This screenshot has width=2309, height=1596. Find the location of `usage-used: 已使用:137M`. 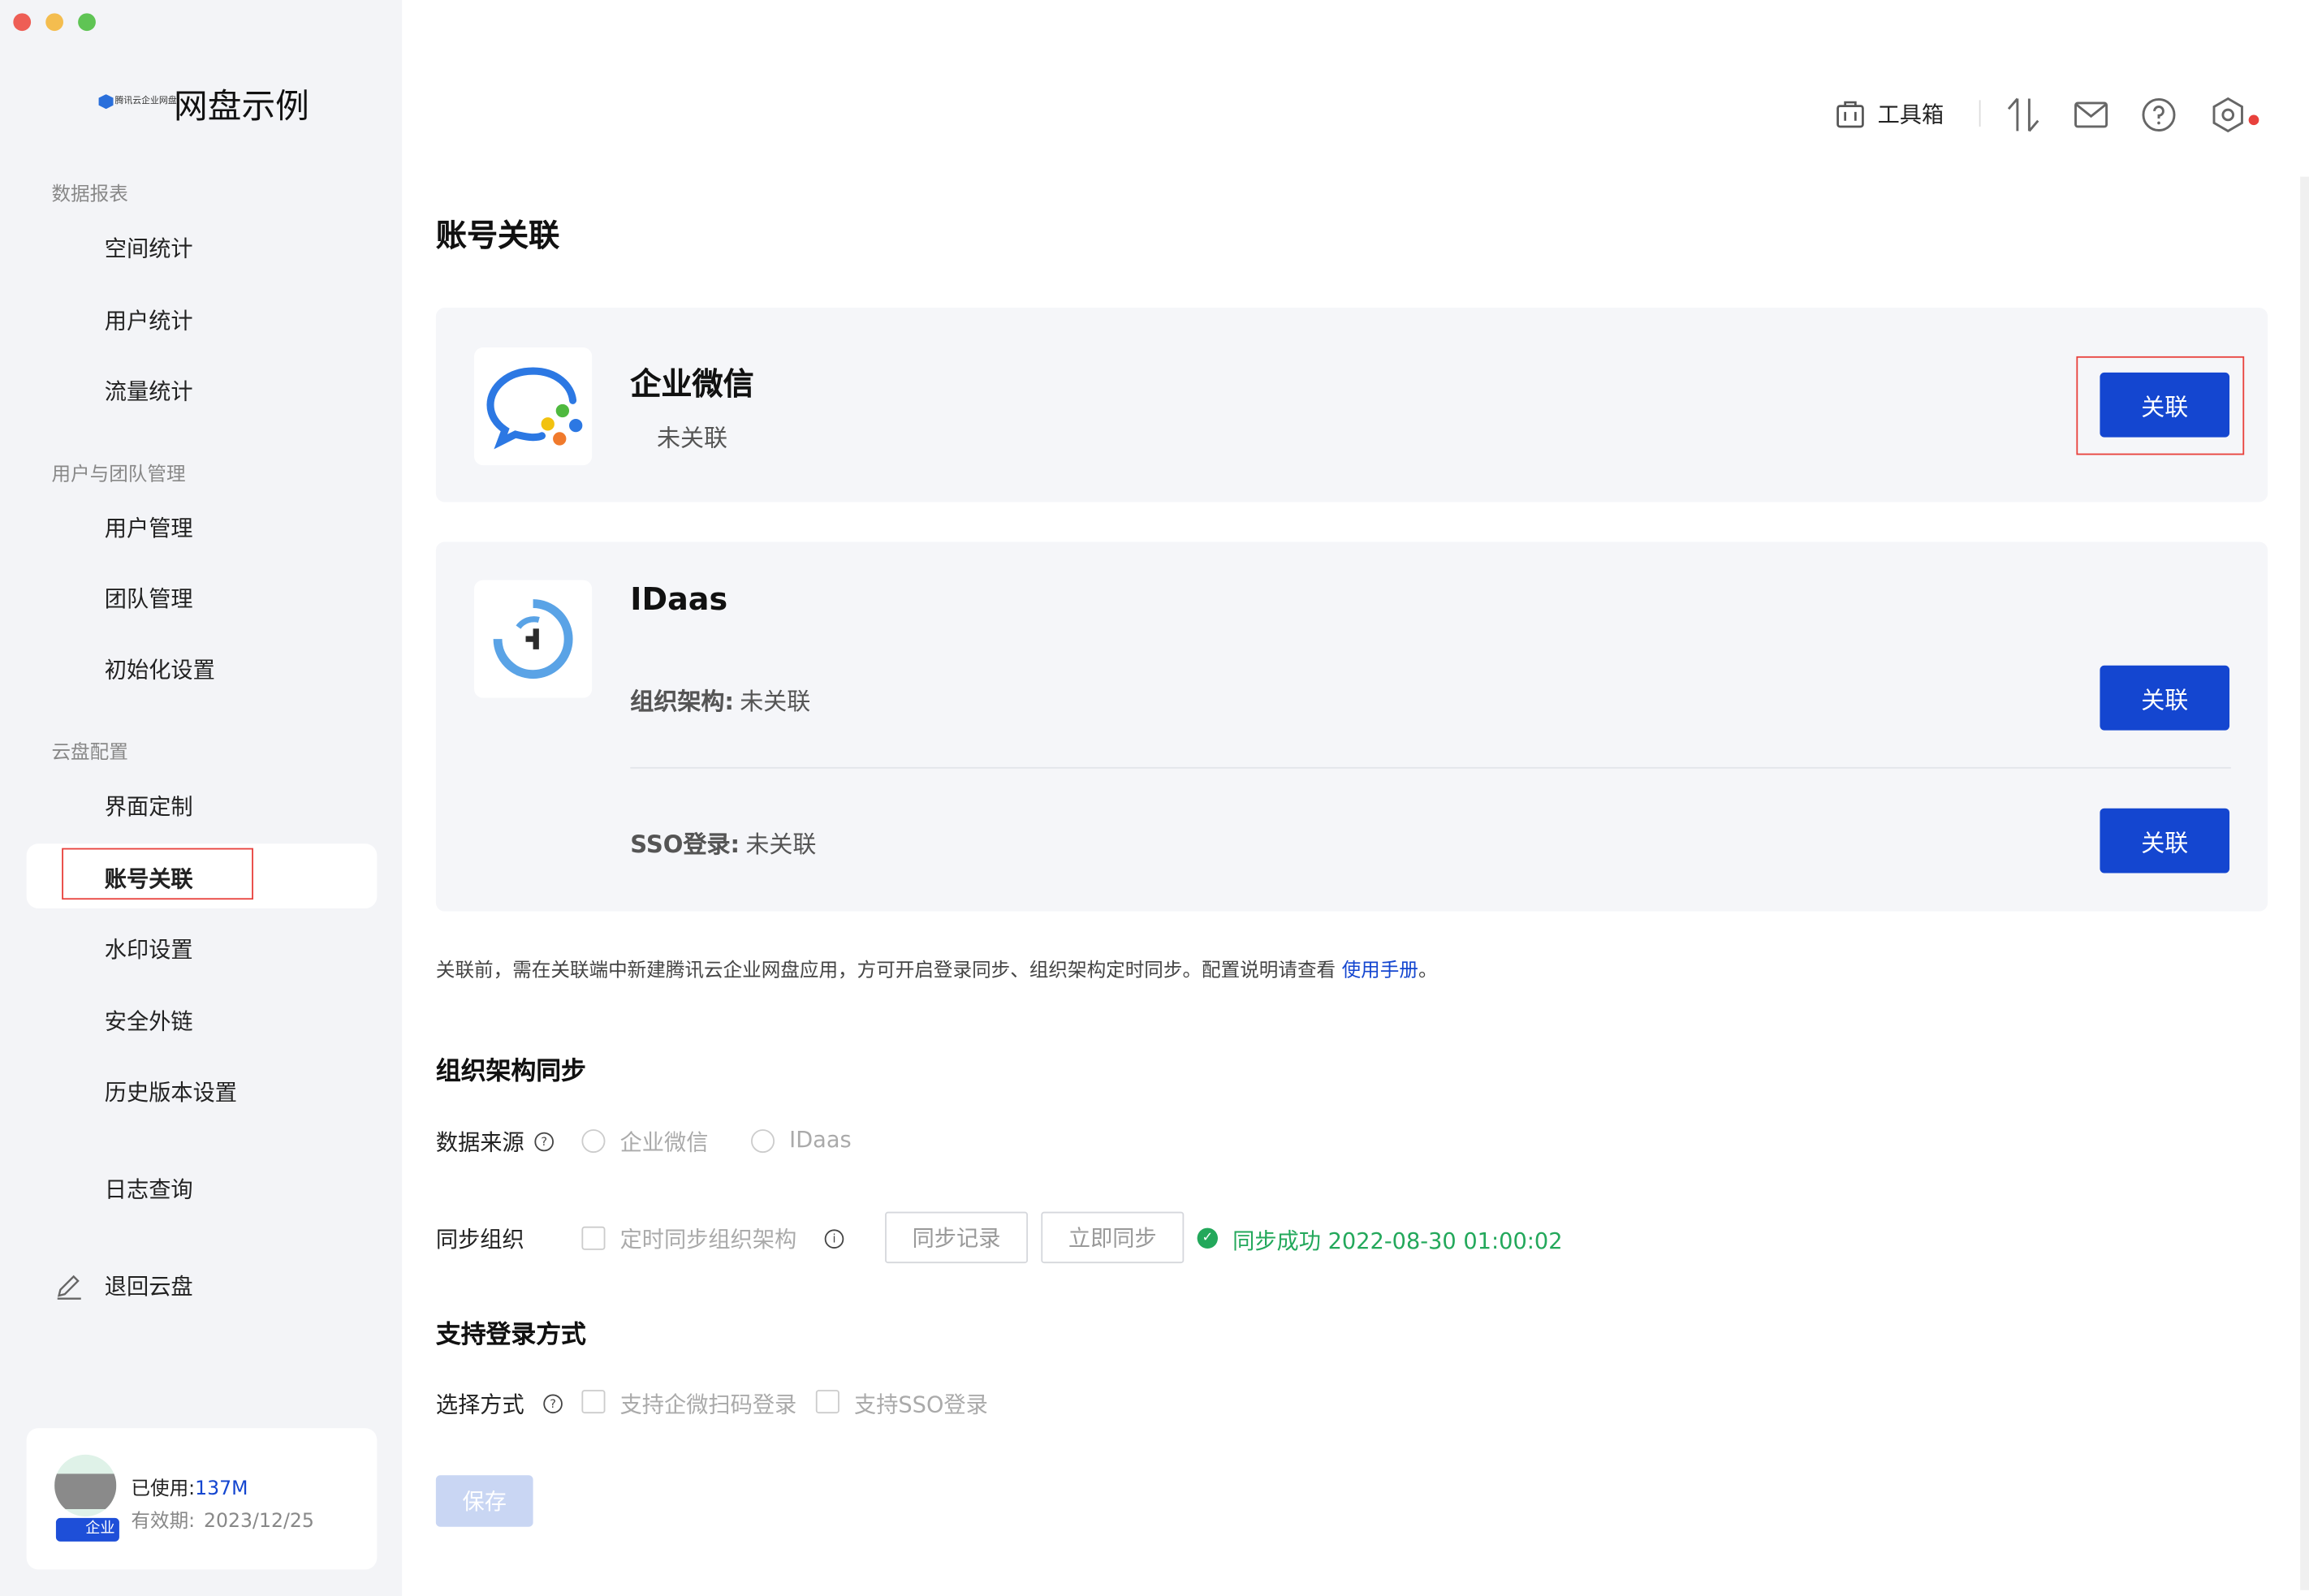

usage-used: 已使用:137M is located at coordinates (189, 1486).